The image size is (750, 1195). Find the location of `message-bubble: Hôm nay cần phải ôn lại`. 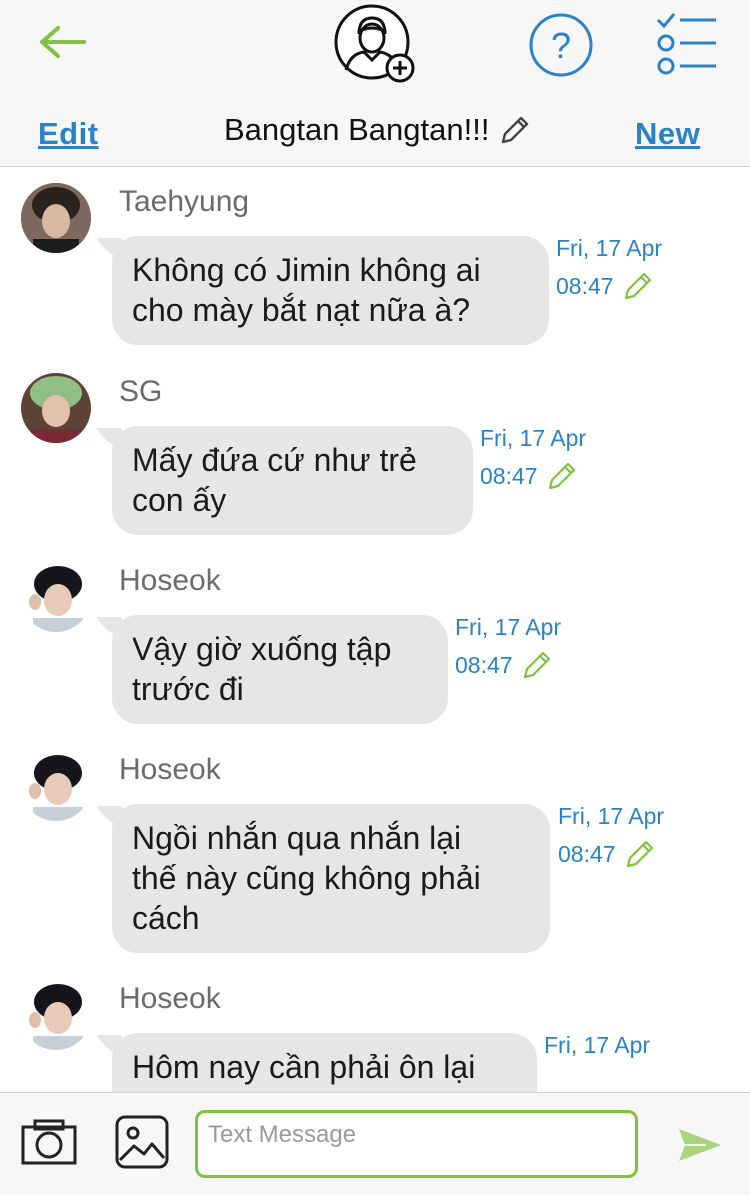

message-bubble: Hôm nay cần phải ôn lại is located at coordinates (324, 1062).